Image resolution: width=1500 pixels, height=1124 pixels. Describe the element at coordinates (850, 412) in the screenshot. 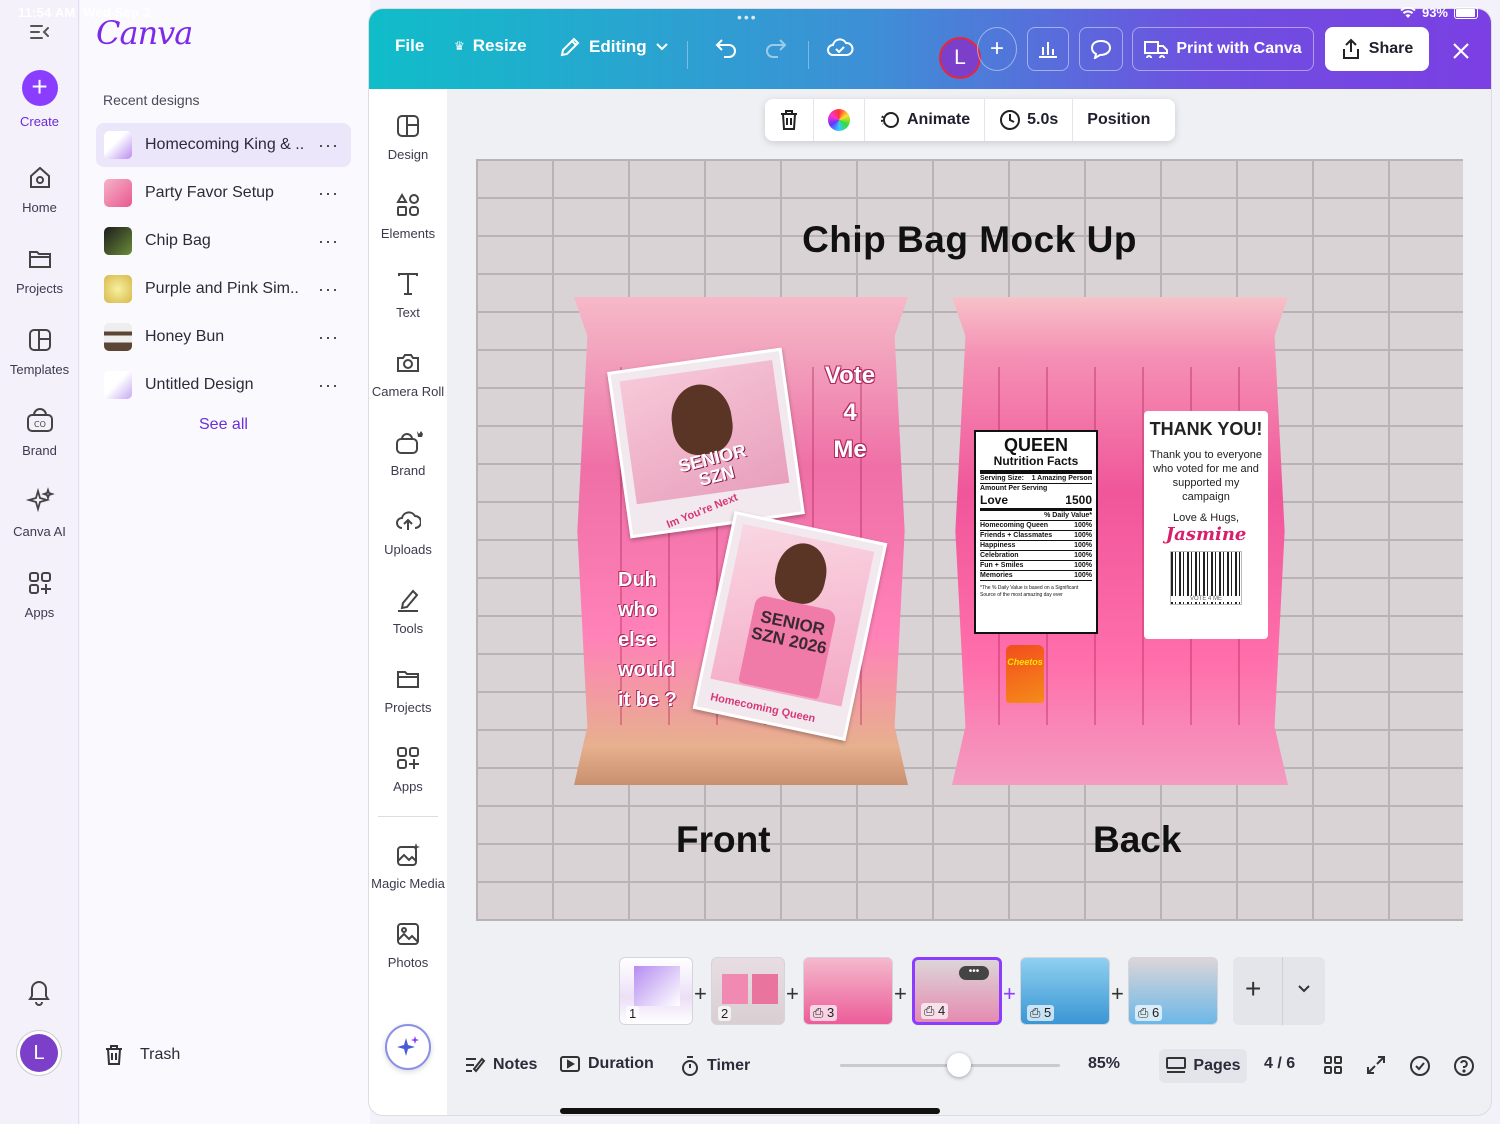

I see `vote-4-me-text: Vote 4 Me` at that location.